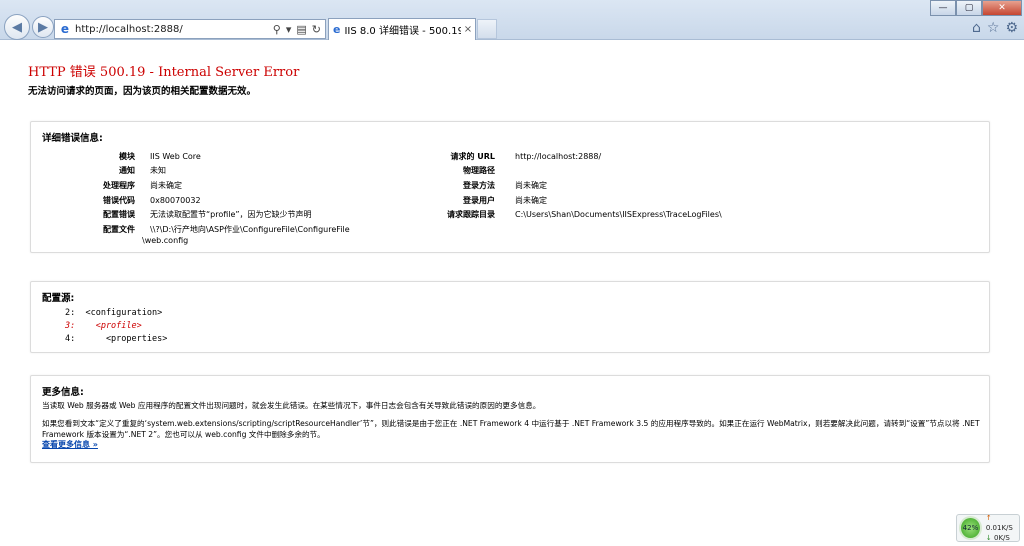  Describe the element at coordinates (479, 185) in the screenshot. I see `label-logon-method: 登录方法` at that location.